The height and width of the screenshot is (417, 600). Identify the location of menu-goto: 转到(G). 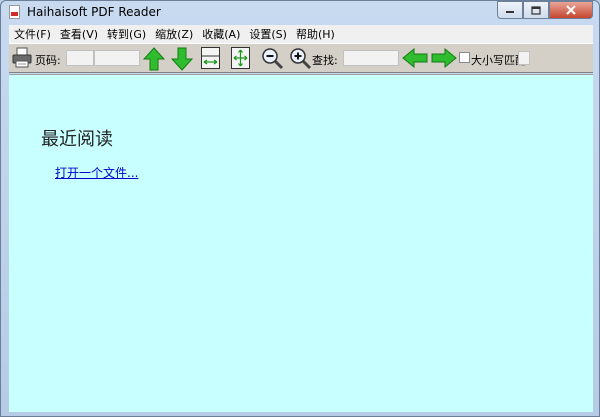
(126, 34).